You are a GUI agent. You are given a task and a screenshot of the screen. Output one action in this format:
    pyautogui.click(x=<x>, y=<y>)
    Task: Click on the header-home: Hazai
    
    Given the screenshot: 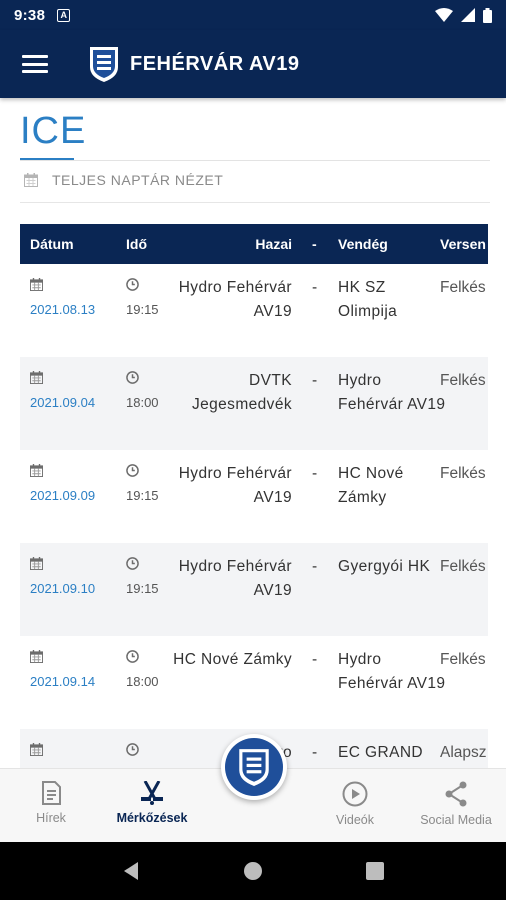 What is the action you would take?
    pyautogui.click(x=273, y=244)
    